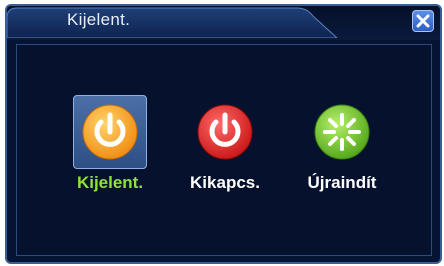  Describe the element at coordinates (342, 182) in the screenshot. I see `restart-label: Újraindít` at that location.